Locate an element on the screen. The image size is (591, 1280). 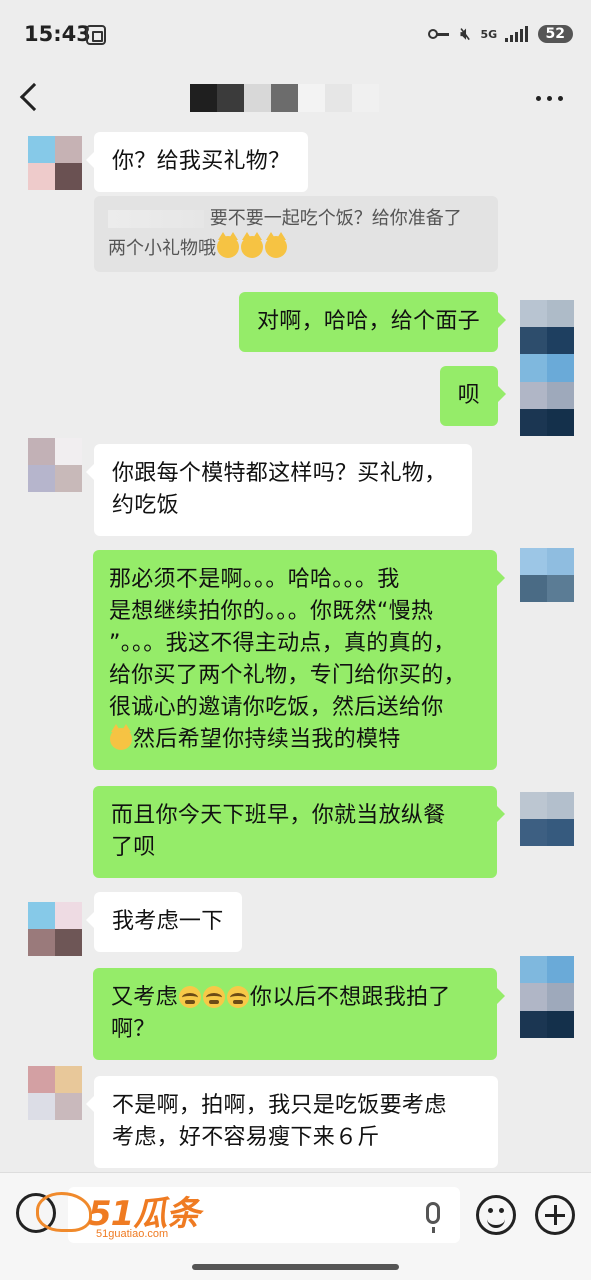
back-chevron-icon is located at coordinates (34, 97).